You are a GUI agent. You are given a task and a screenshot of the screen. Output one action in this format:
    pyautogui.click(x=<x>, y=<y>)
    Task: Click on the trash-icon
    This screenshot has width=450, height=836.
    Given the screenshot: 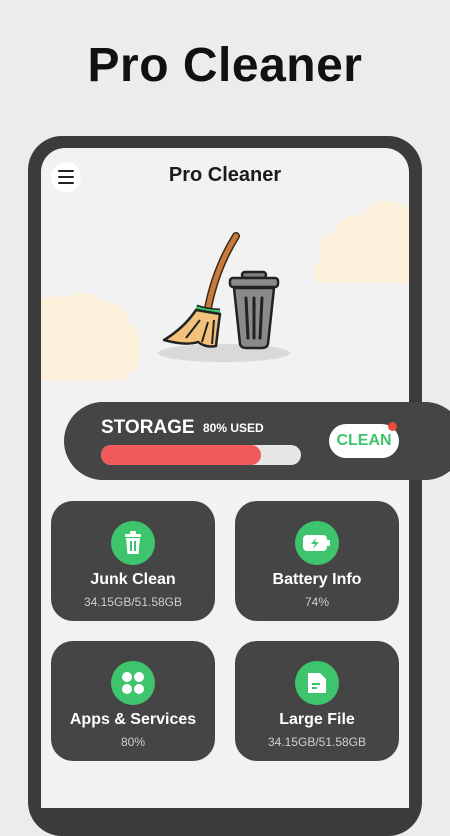 What is the action you would take?
    pyautogui.click(x=133, y=543)
    